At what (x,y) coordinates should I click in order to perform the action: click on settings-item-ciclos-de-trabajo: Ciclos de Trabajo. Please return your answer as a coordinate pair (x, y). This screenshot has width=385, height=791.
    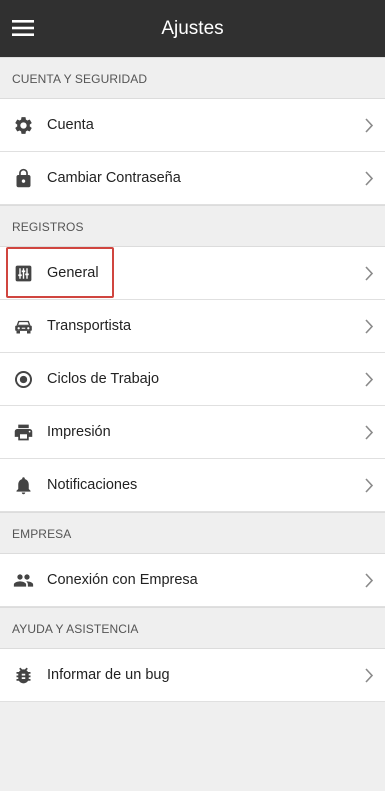
    Looking at the image, I should click on (192, 379).